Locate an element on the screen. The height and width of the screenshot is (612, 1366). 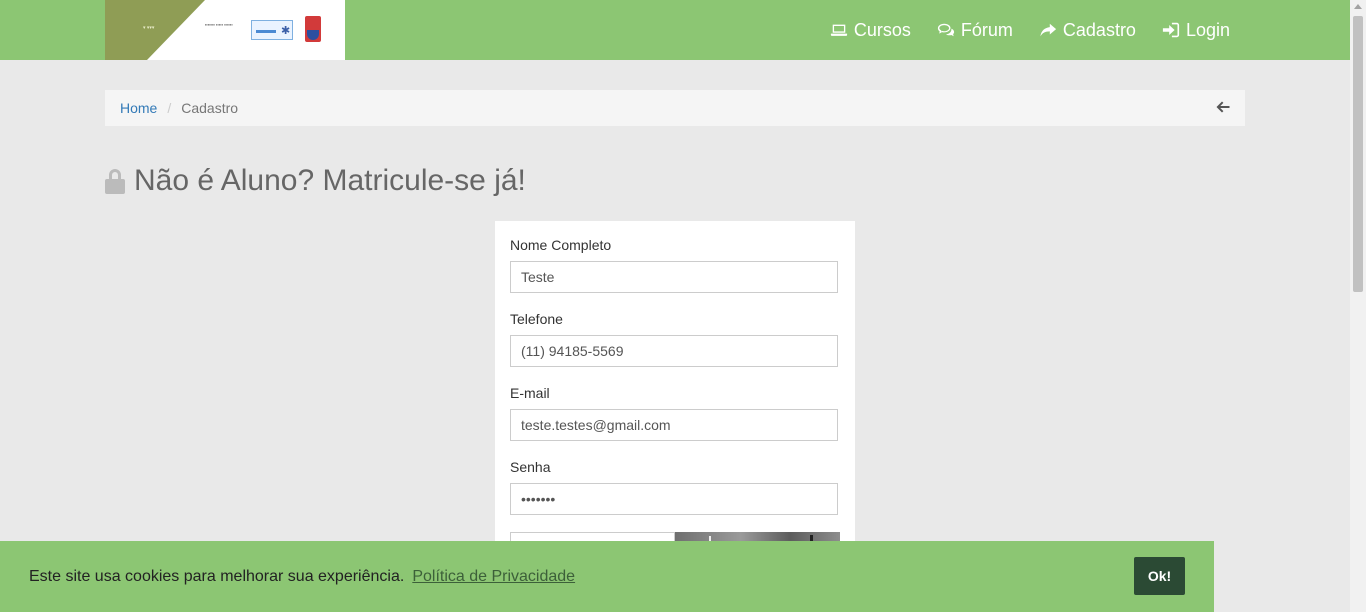
logo-olive-shape is located at coordinates (155, 30).